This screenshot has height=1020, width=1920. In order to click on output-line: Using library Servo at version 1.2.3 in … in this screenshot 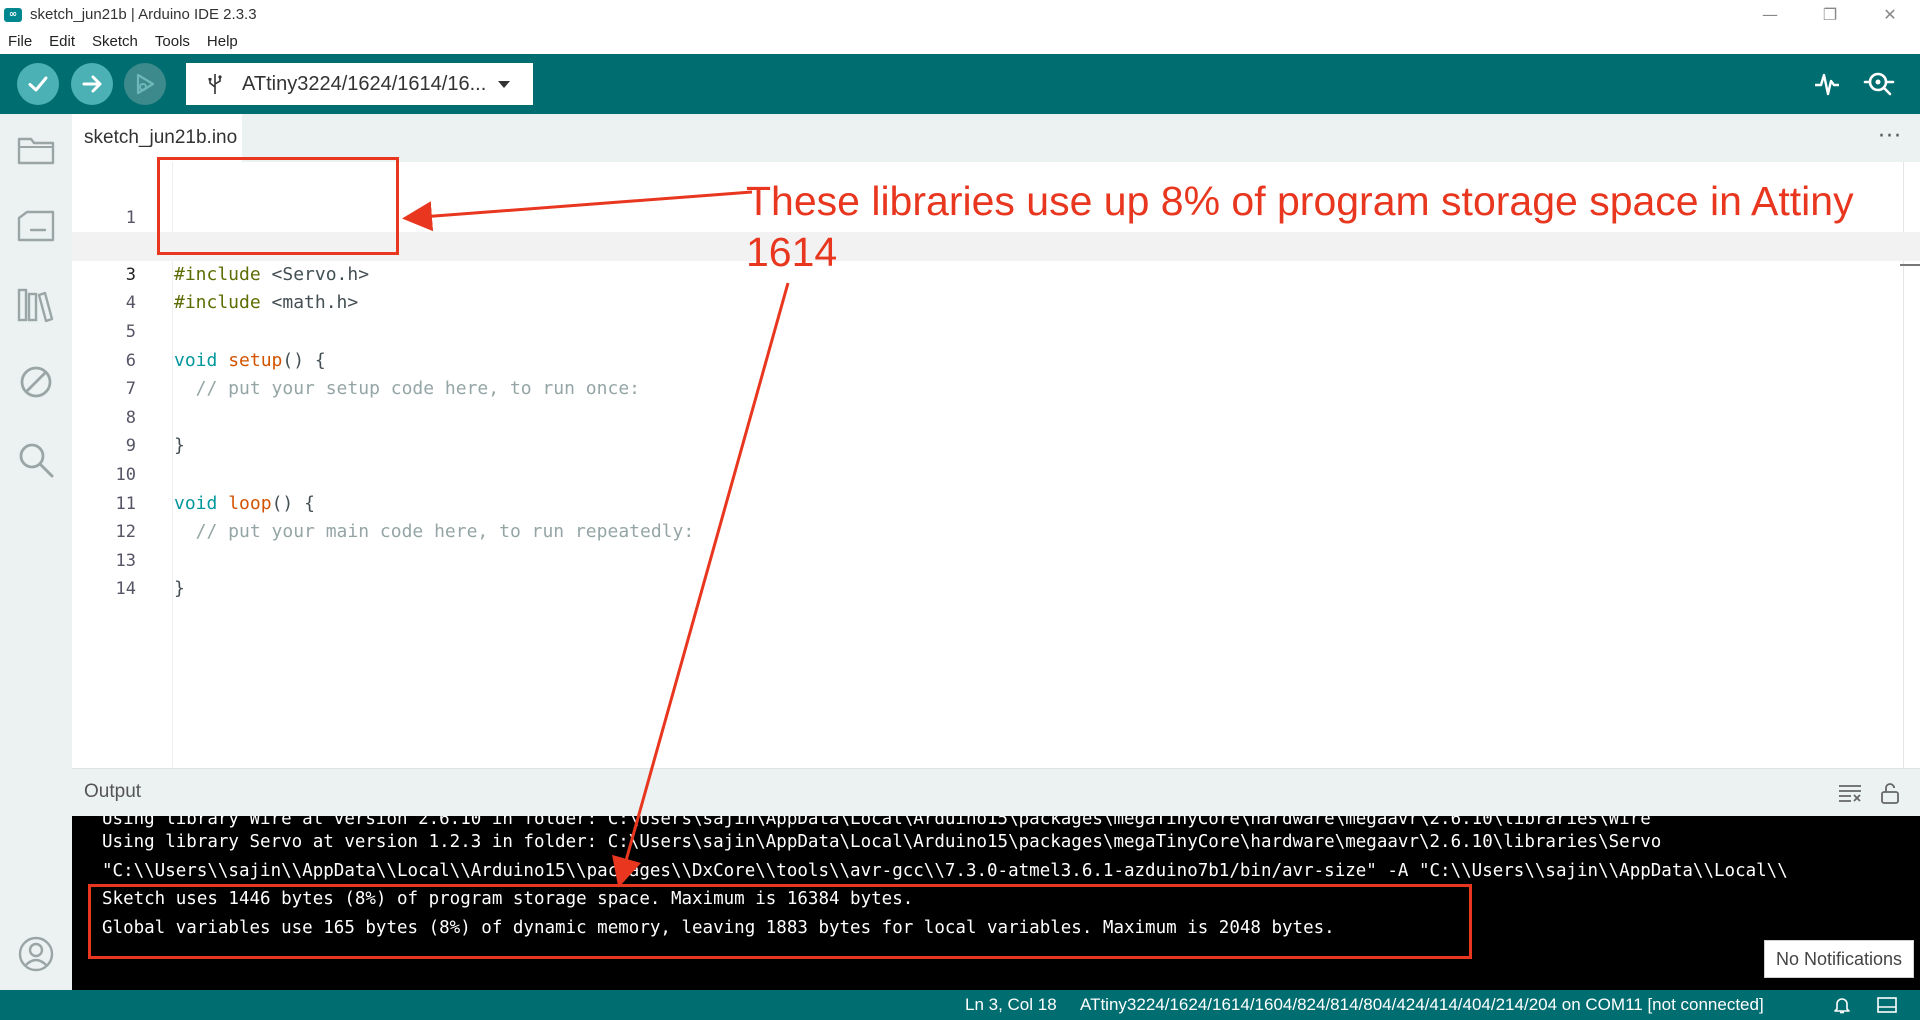, I will do `click(882, 842)`.